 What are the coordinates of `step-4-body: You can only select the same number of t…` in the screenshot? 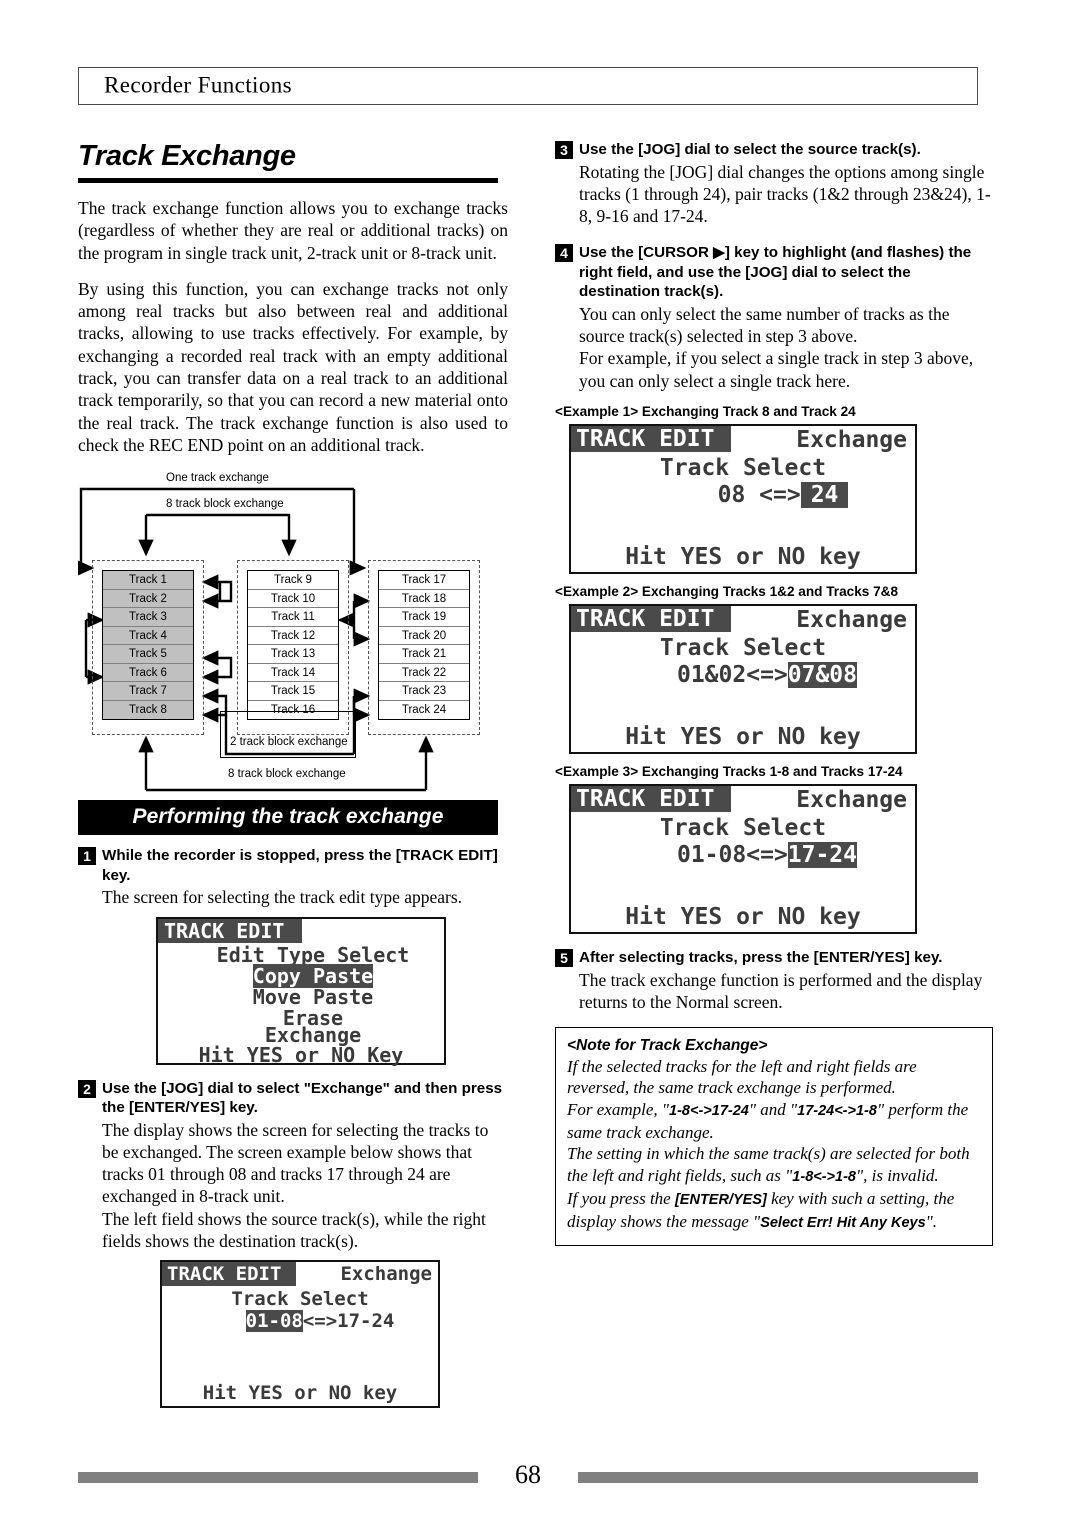 It's located at (774, 347).